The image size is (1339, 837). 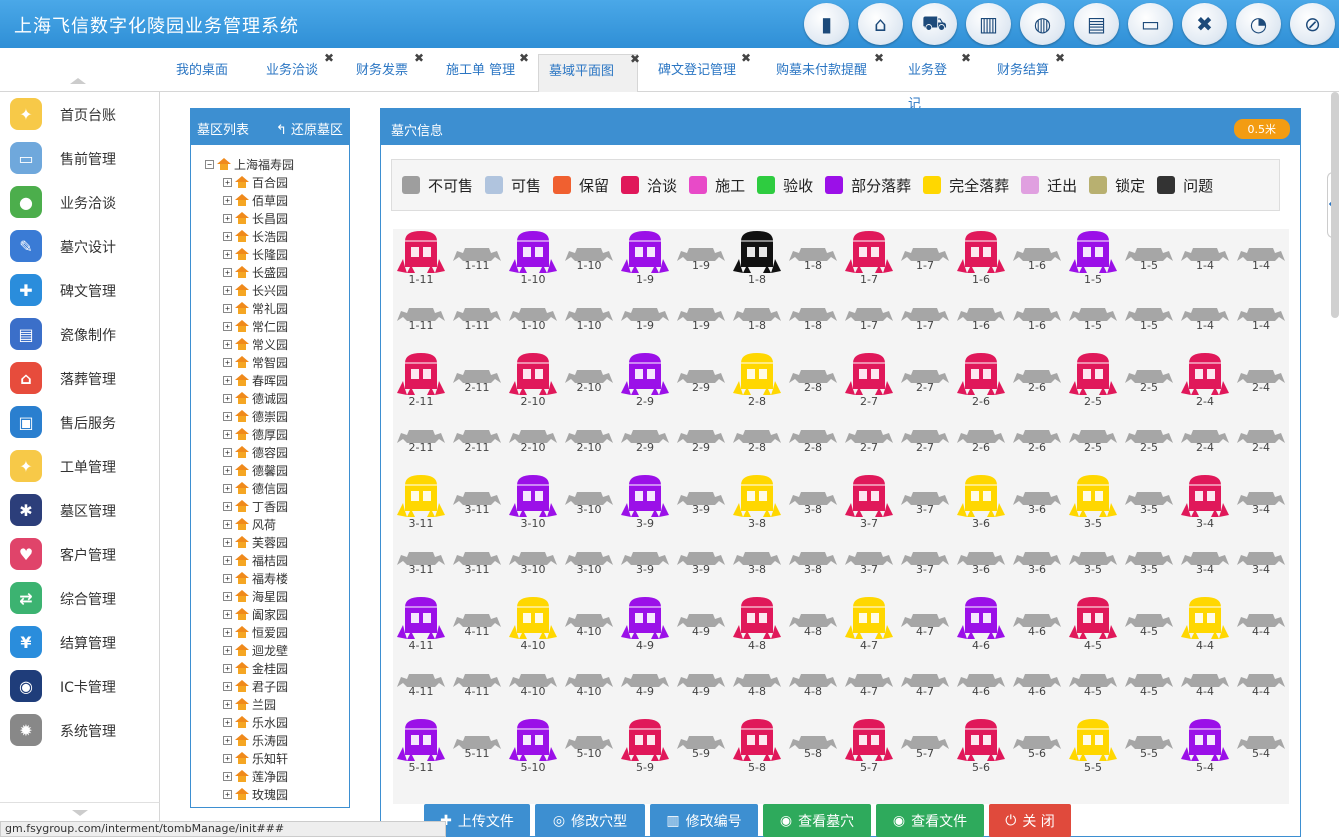 I want to click on sidebar-item-10: ♥ 客户管理, so click(x=79, y=554).